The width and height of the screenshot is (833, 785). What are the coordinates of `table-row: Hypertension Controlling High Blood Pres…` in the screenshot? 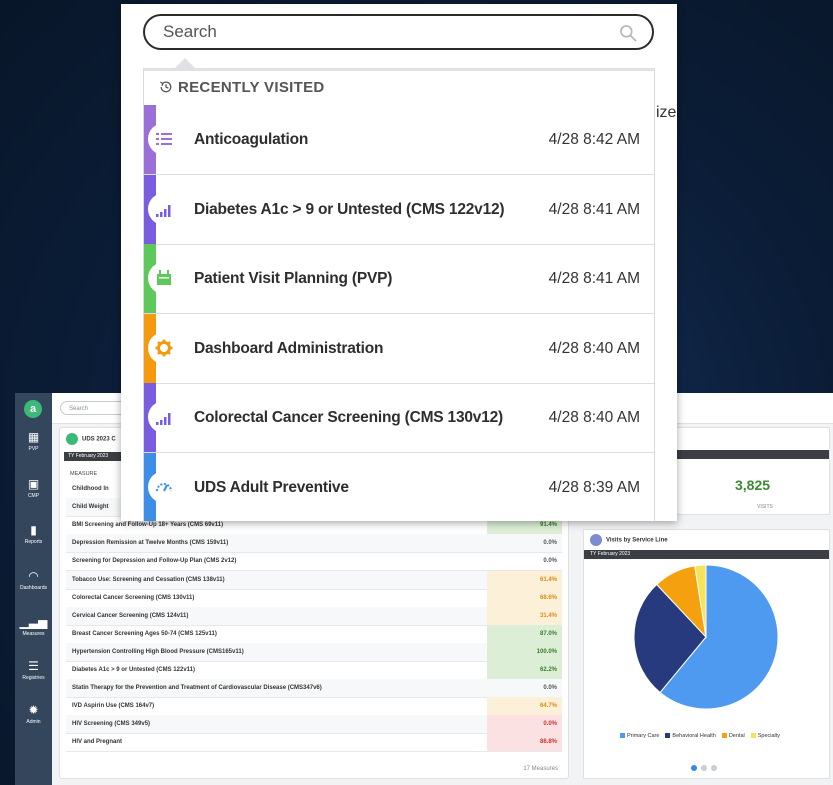 It's located at (314, 652).